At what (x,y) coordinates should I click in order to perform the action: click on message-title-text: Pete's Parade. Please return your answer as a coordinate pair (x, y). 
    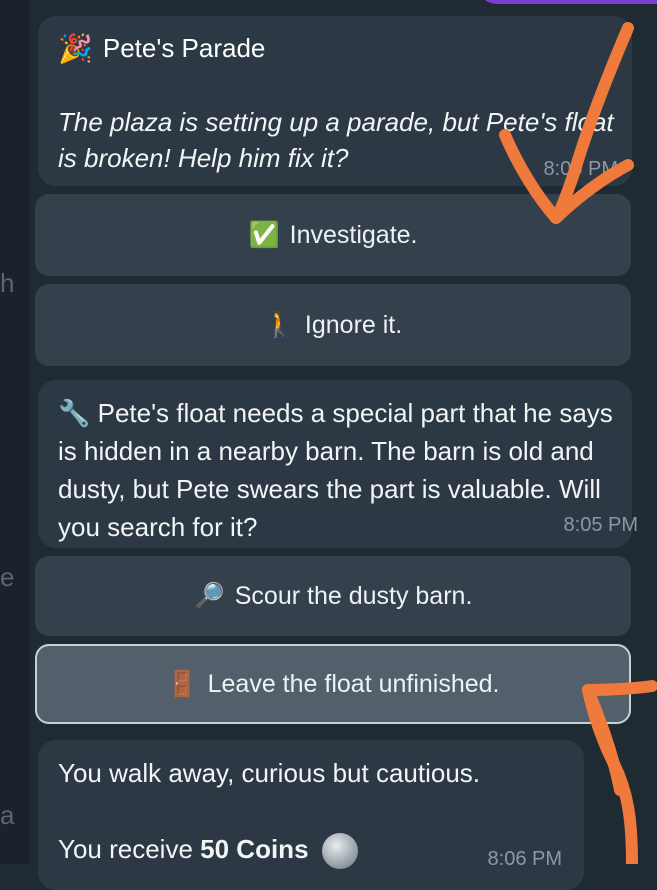
    Looking at the image, I should click on (184, 48).